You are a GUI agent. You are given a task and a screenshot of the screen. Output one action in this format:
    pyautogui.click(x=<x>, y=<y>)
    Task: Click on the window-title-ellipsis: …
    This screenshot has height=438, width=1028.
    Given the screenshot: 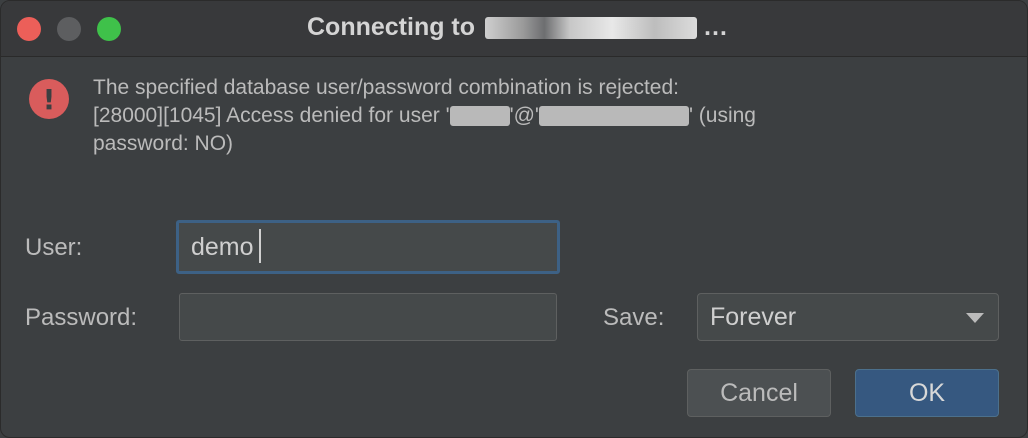 What is the action you would take?
    pyautogui.click(x=716, y=27)
    